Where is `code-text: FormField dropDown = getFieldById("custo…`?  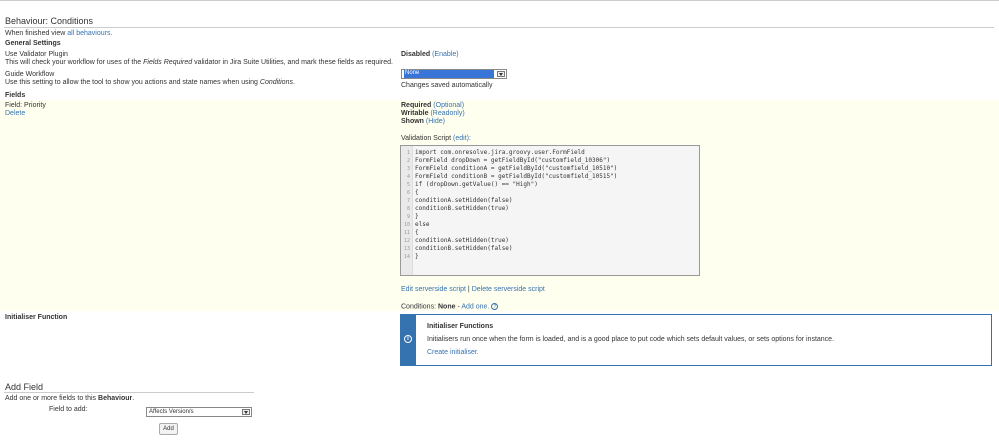 code-text: FormField dropDown = getFieldById("custo… is located at coordinates (513, 160).